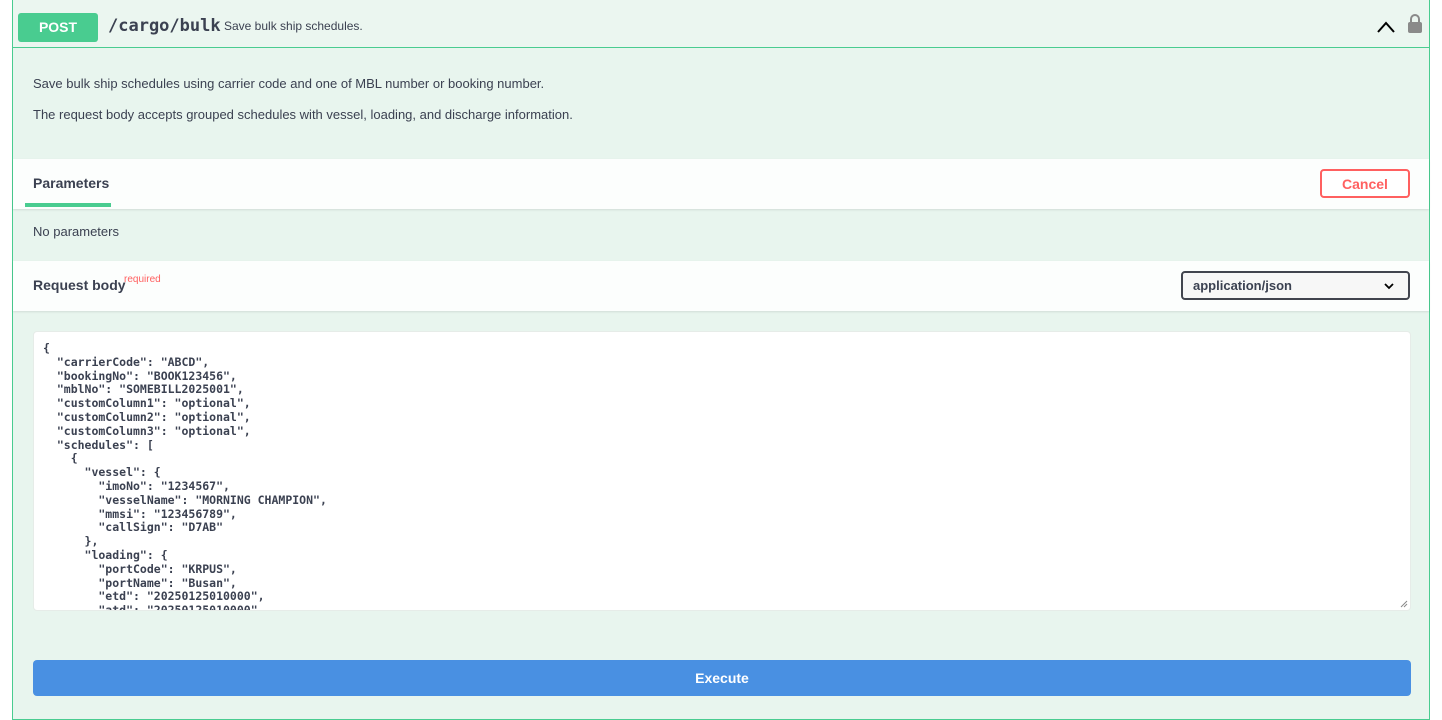 The height and width of the screenshot is (720, 1442). What do you see at coordinates (1415, 24) in the screenshot?
I see `lock-icon` at bounding box center [1415, 24].